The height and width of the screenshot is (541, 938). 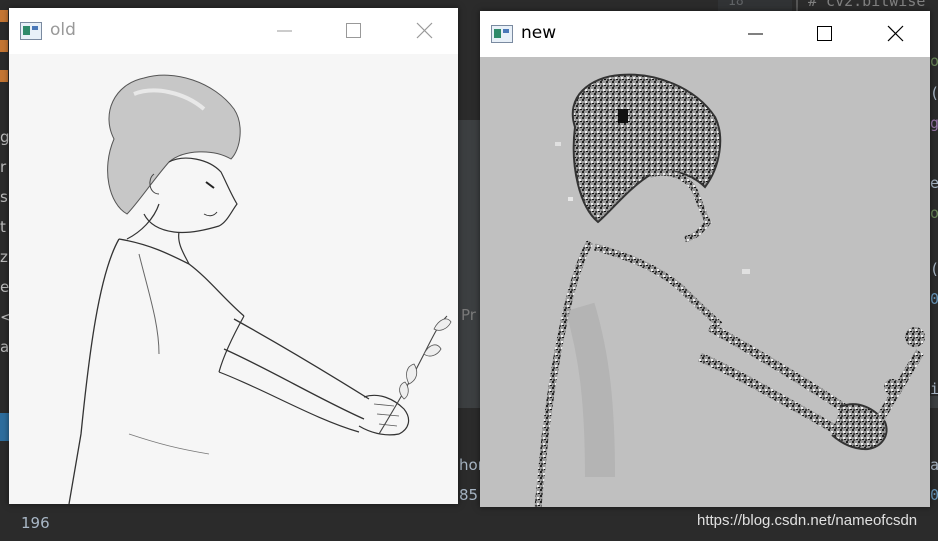 I want to click on window-titlebar: new, so click(x=705, y=34).